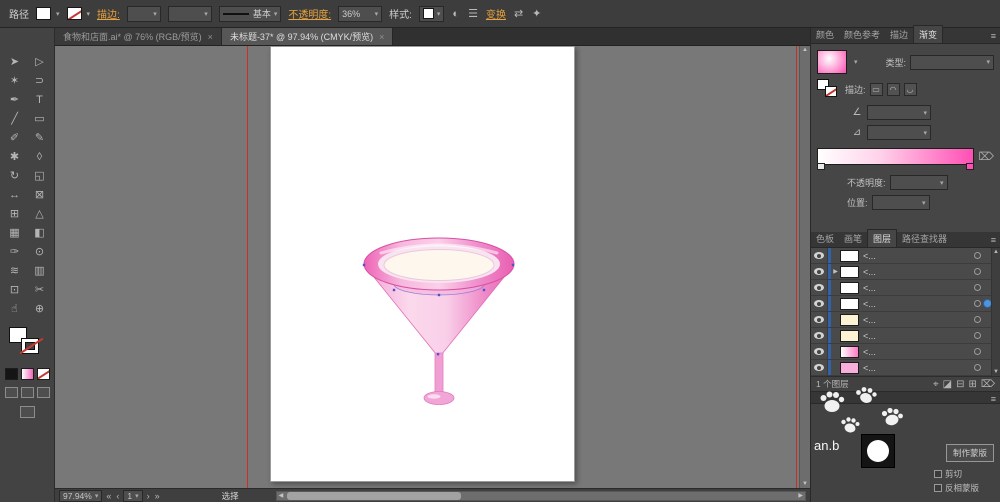  What do you see at coordinates (189, 13) in the screenshot?
I see `variable-width-select` at bounding box center [189, 13].